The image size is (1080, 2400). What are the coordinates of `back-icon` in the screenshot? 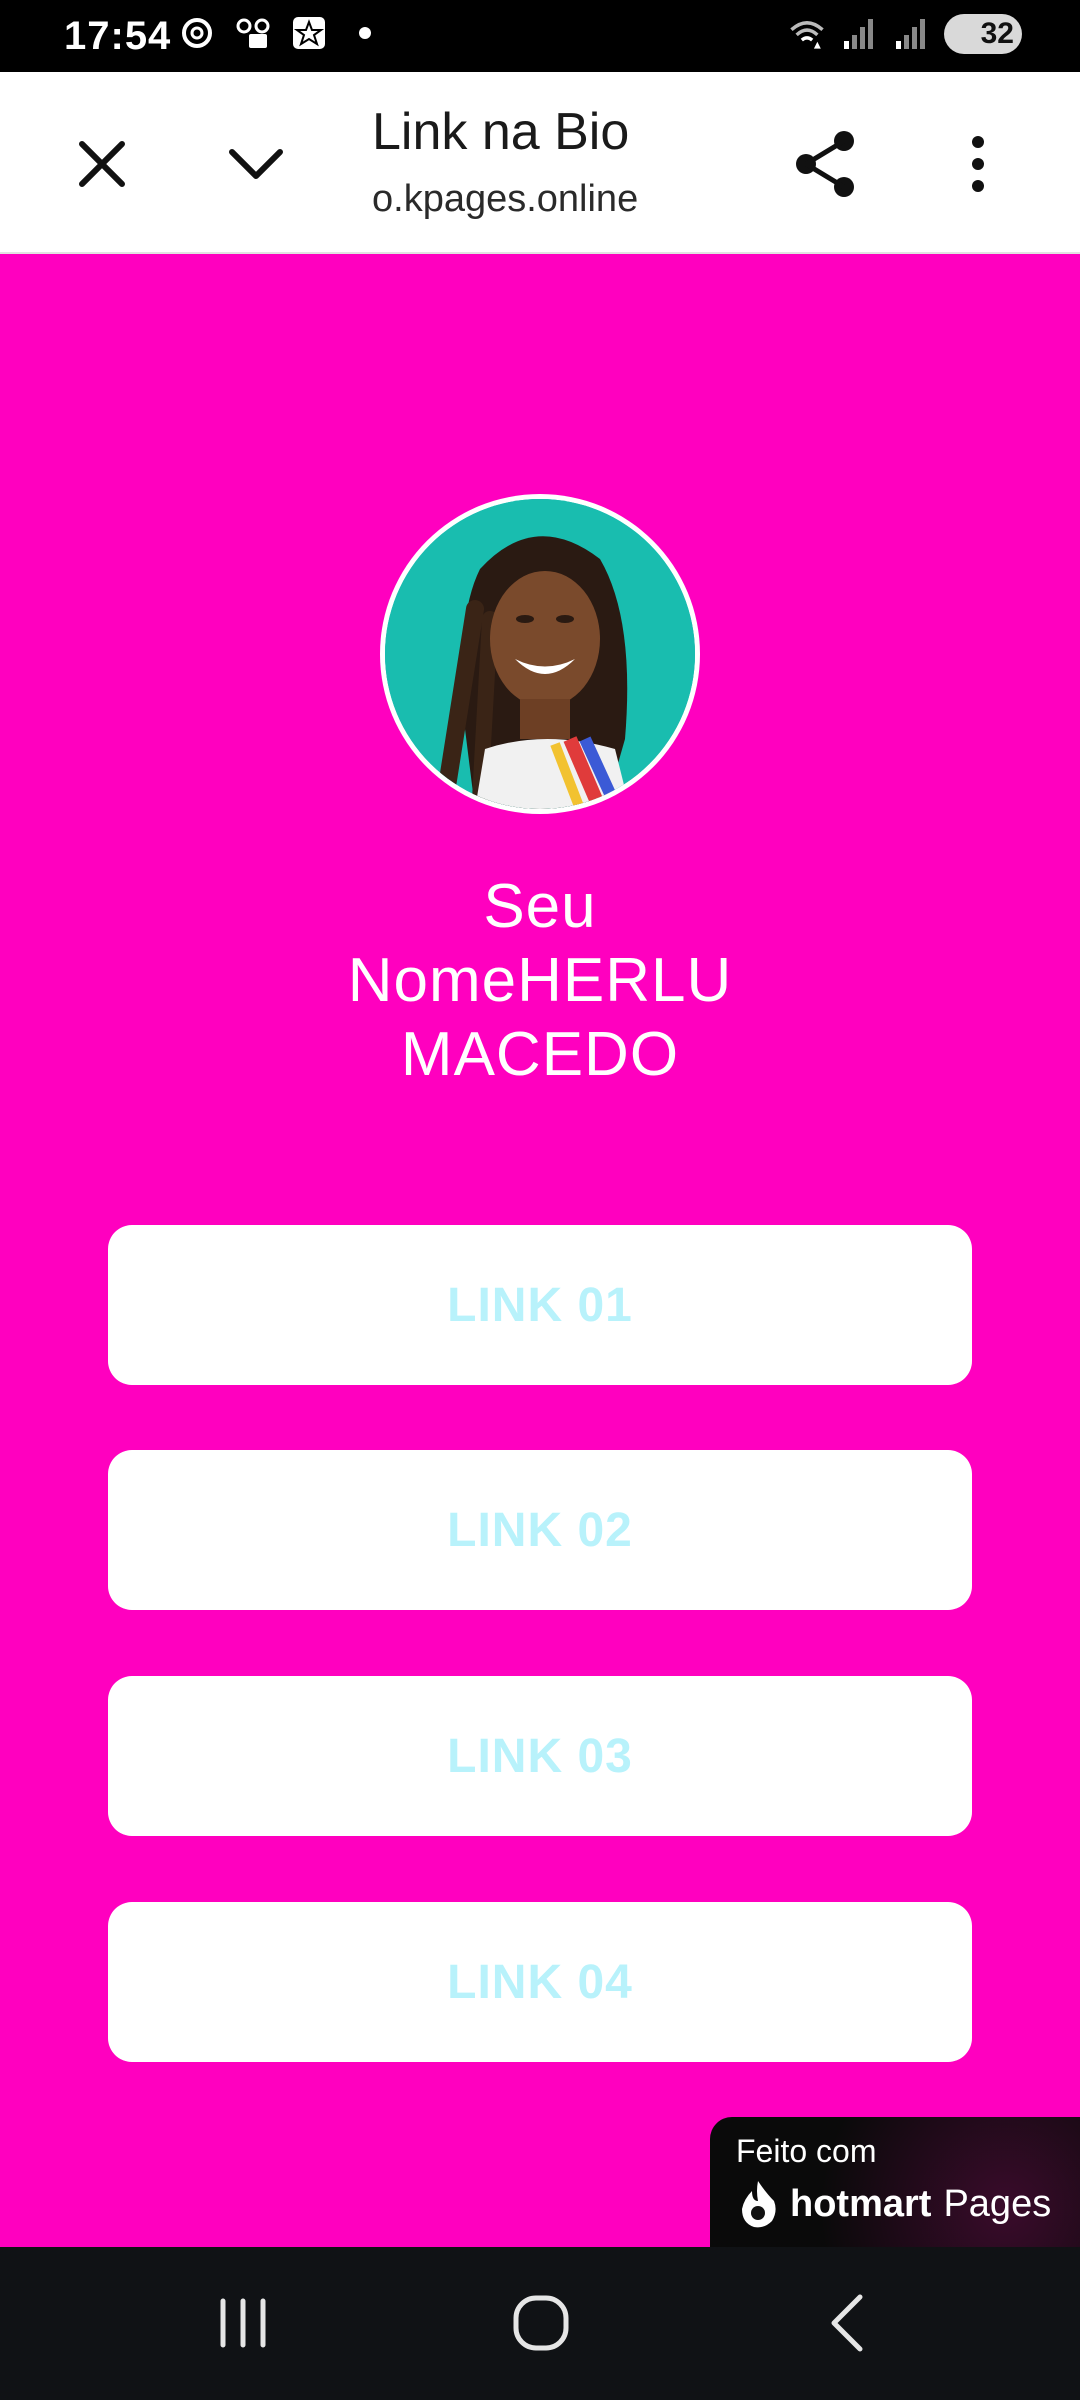 It's located at (847, 2323).